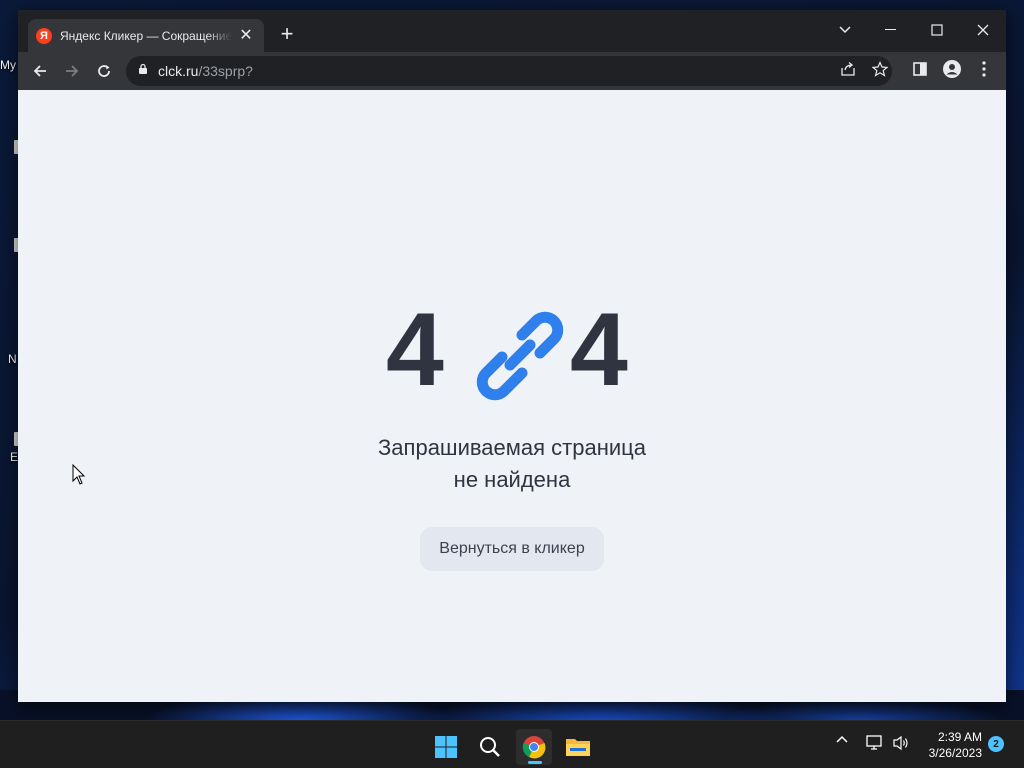 The height and width of the screenshot is (768, 1024). I want to click on browser-toolbar: clck.ru/33sprp?, so click(512, 71).